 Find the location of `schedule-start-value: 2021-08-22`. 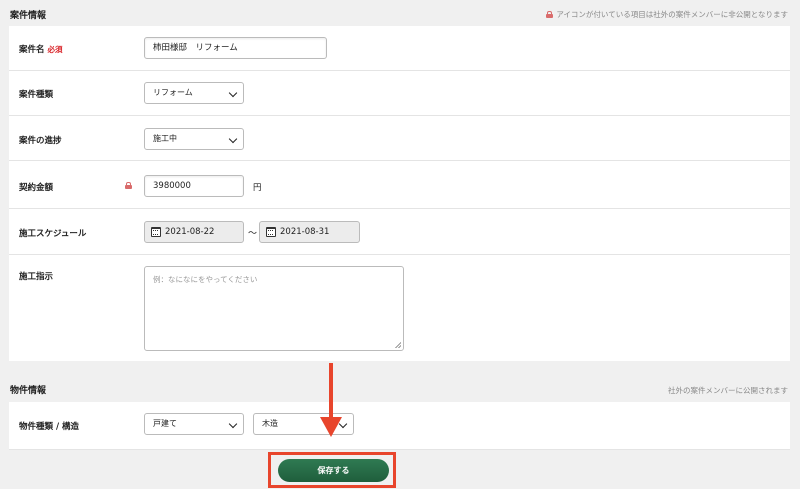

schedule-start-value: 2021-08-22 is located at coordinates (190, 232).